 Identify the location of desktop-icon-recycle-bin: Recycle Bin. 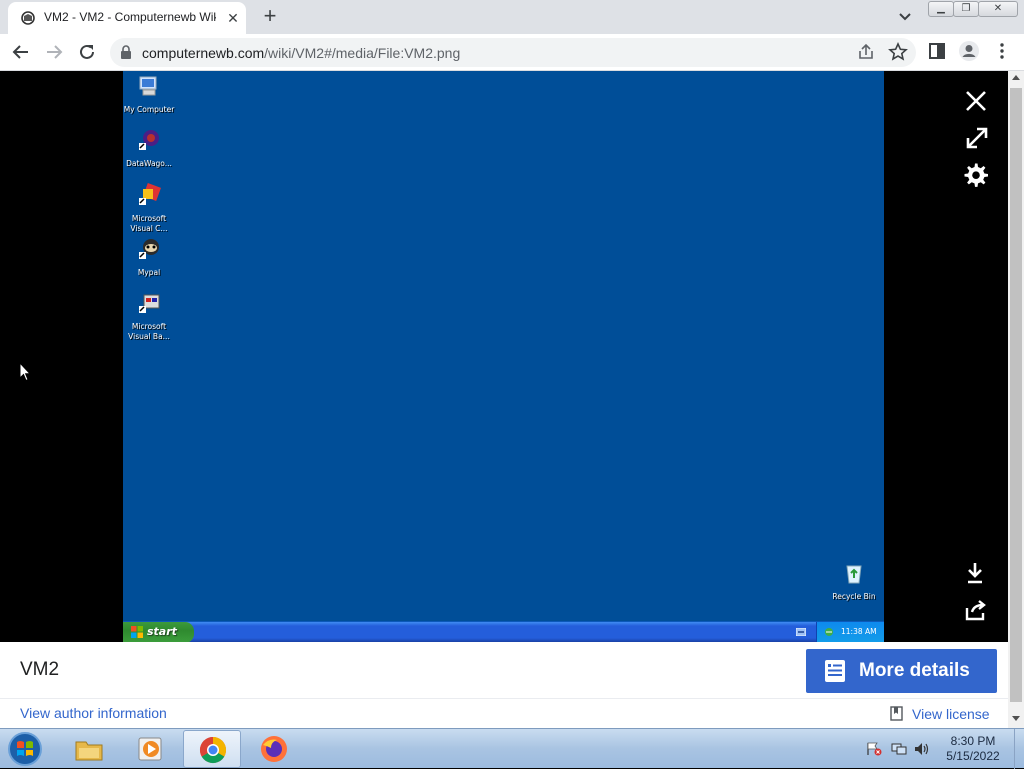
(854, 581).